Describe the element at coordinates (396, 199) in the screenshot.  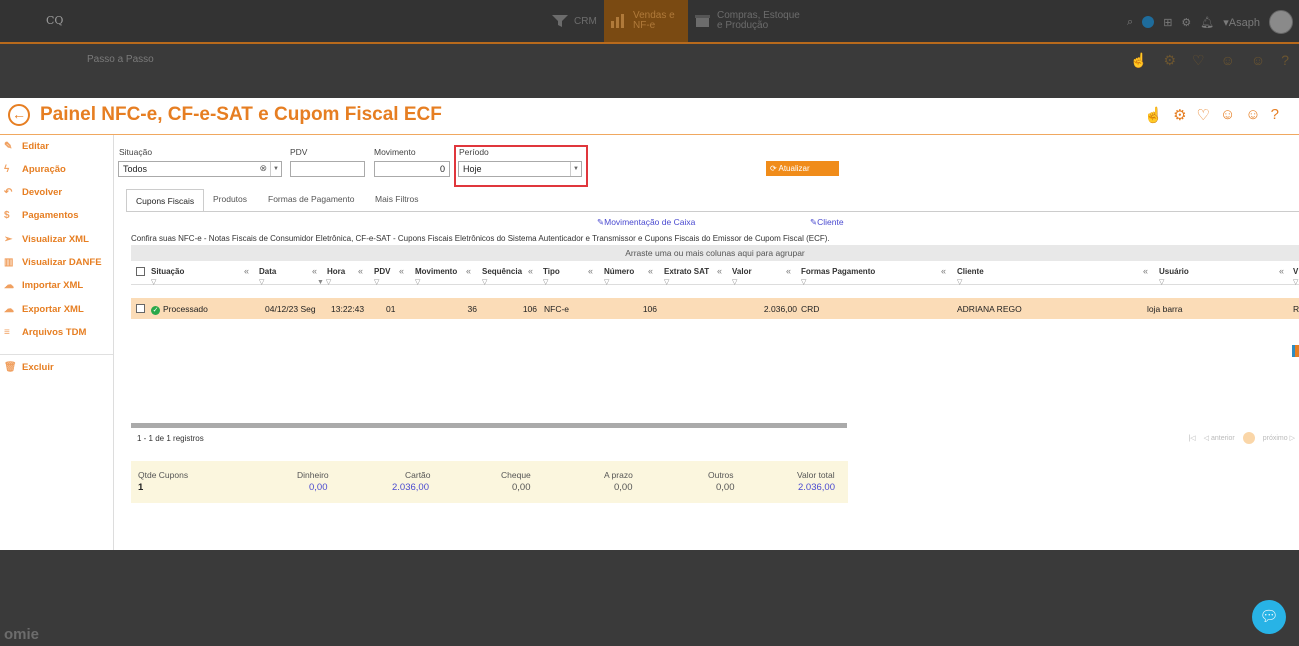
I see `tab-mais-filtros: Mais Filtros` at that location.